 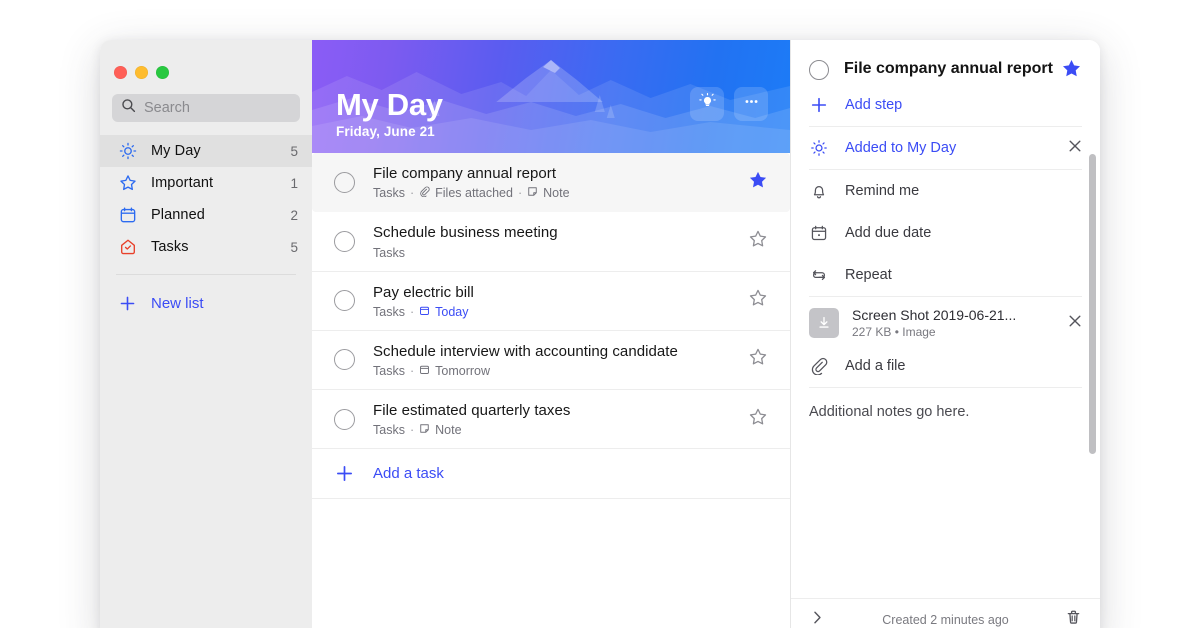 What do you see at coordinates (462, 371) in the screenshot?
I see `task-due-label: Tomorrow` at bounding box center [462, 371].